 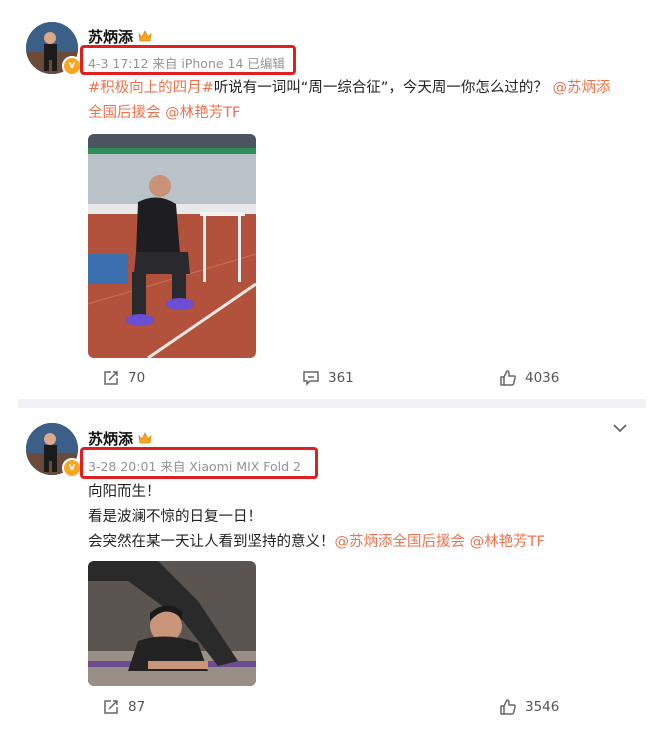 What do you see at coordinates (400, 542) in the screenshot?
I see `mention-link: @苏炳添全国后援会` at bounding box center [400, 542].